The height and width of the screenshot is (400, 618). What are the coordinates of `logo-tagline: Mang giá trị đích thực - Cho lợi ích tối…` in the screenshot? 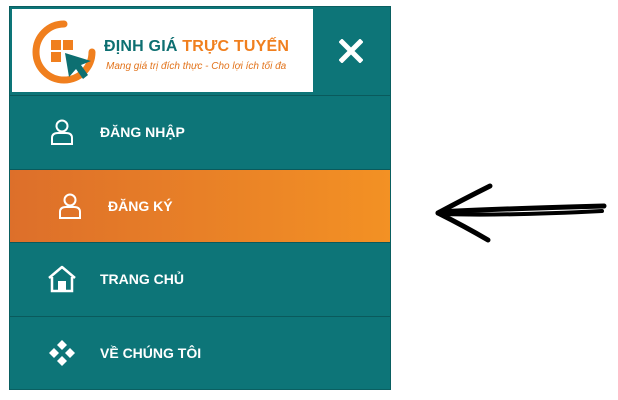 It's located at (196, 66).